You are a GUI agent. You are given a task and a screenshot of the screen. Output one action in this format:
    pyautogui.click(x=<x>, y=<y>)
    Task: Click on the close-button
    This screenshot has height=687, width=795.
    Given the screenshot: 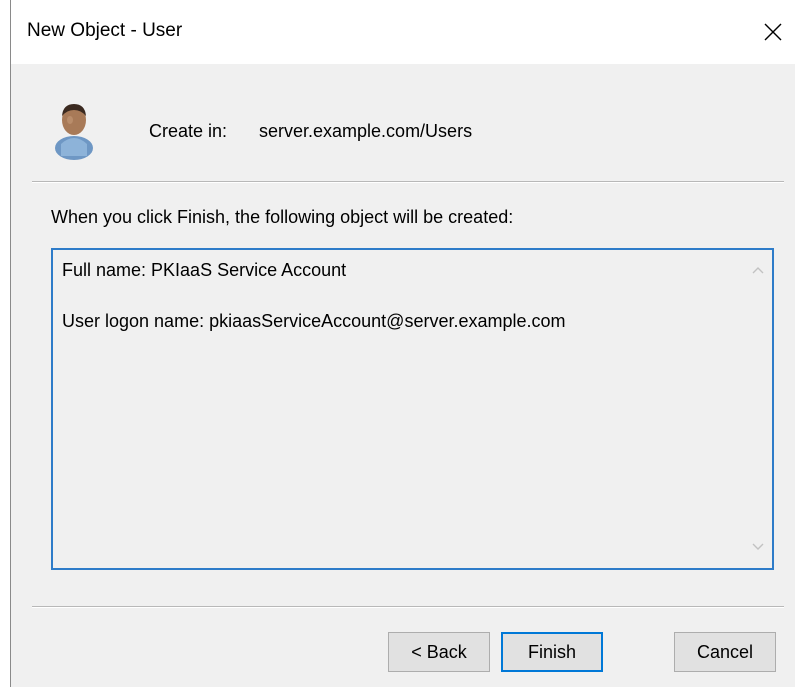 What is the action you would take?
    pyautogui.click(x=772, y=32)
    